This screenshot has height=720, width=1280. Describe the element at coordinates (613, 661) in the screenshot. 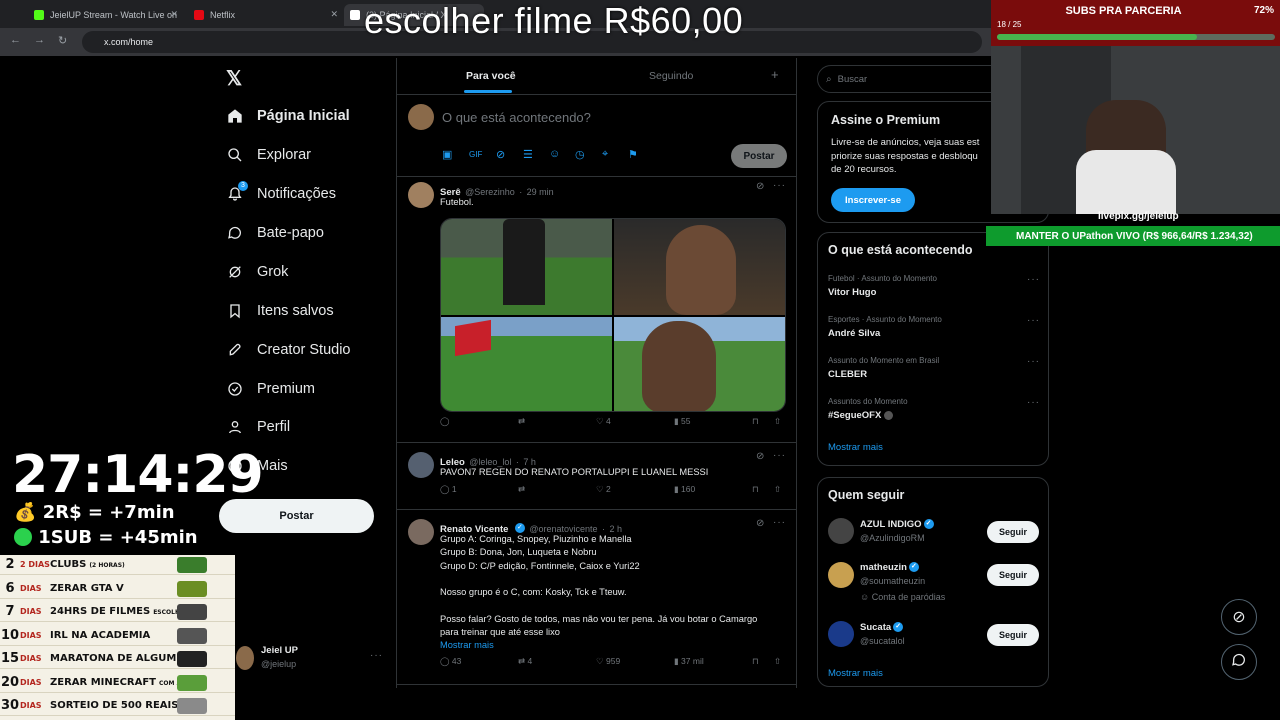

I see `like-count: 959` at that location.